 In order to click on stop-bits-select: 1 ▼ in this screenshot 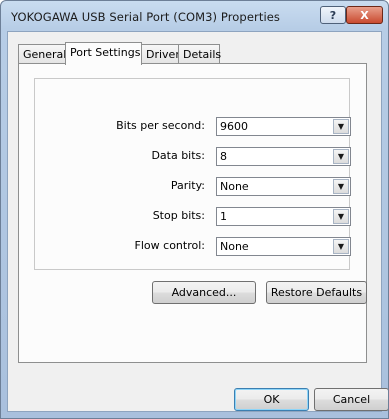, I will do `click(283, 216)`.